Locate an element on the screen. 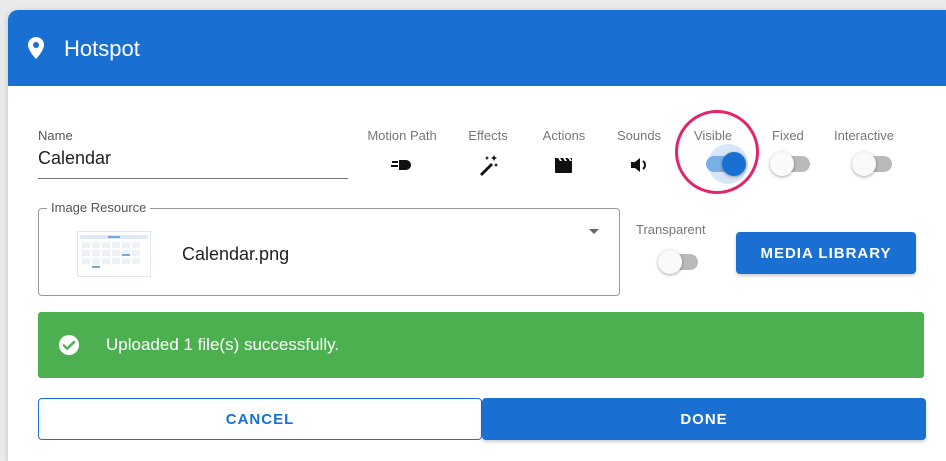 The width and height of the screenshot is (946, 461). sounds-label: Sounds is located at coordinates (639, 135).